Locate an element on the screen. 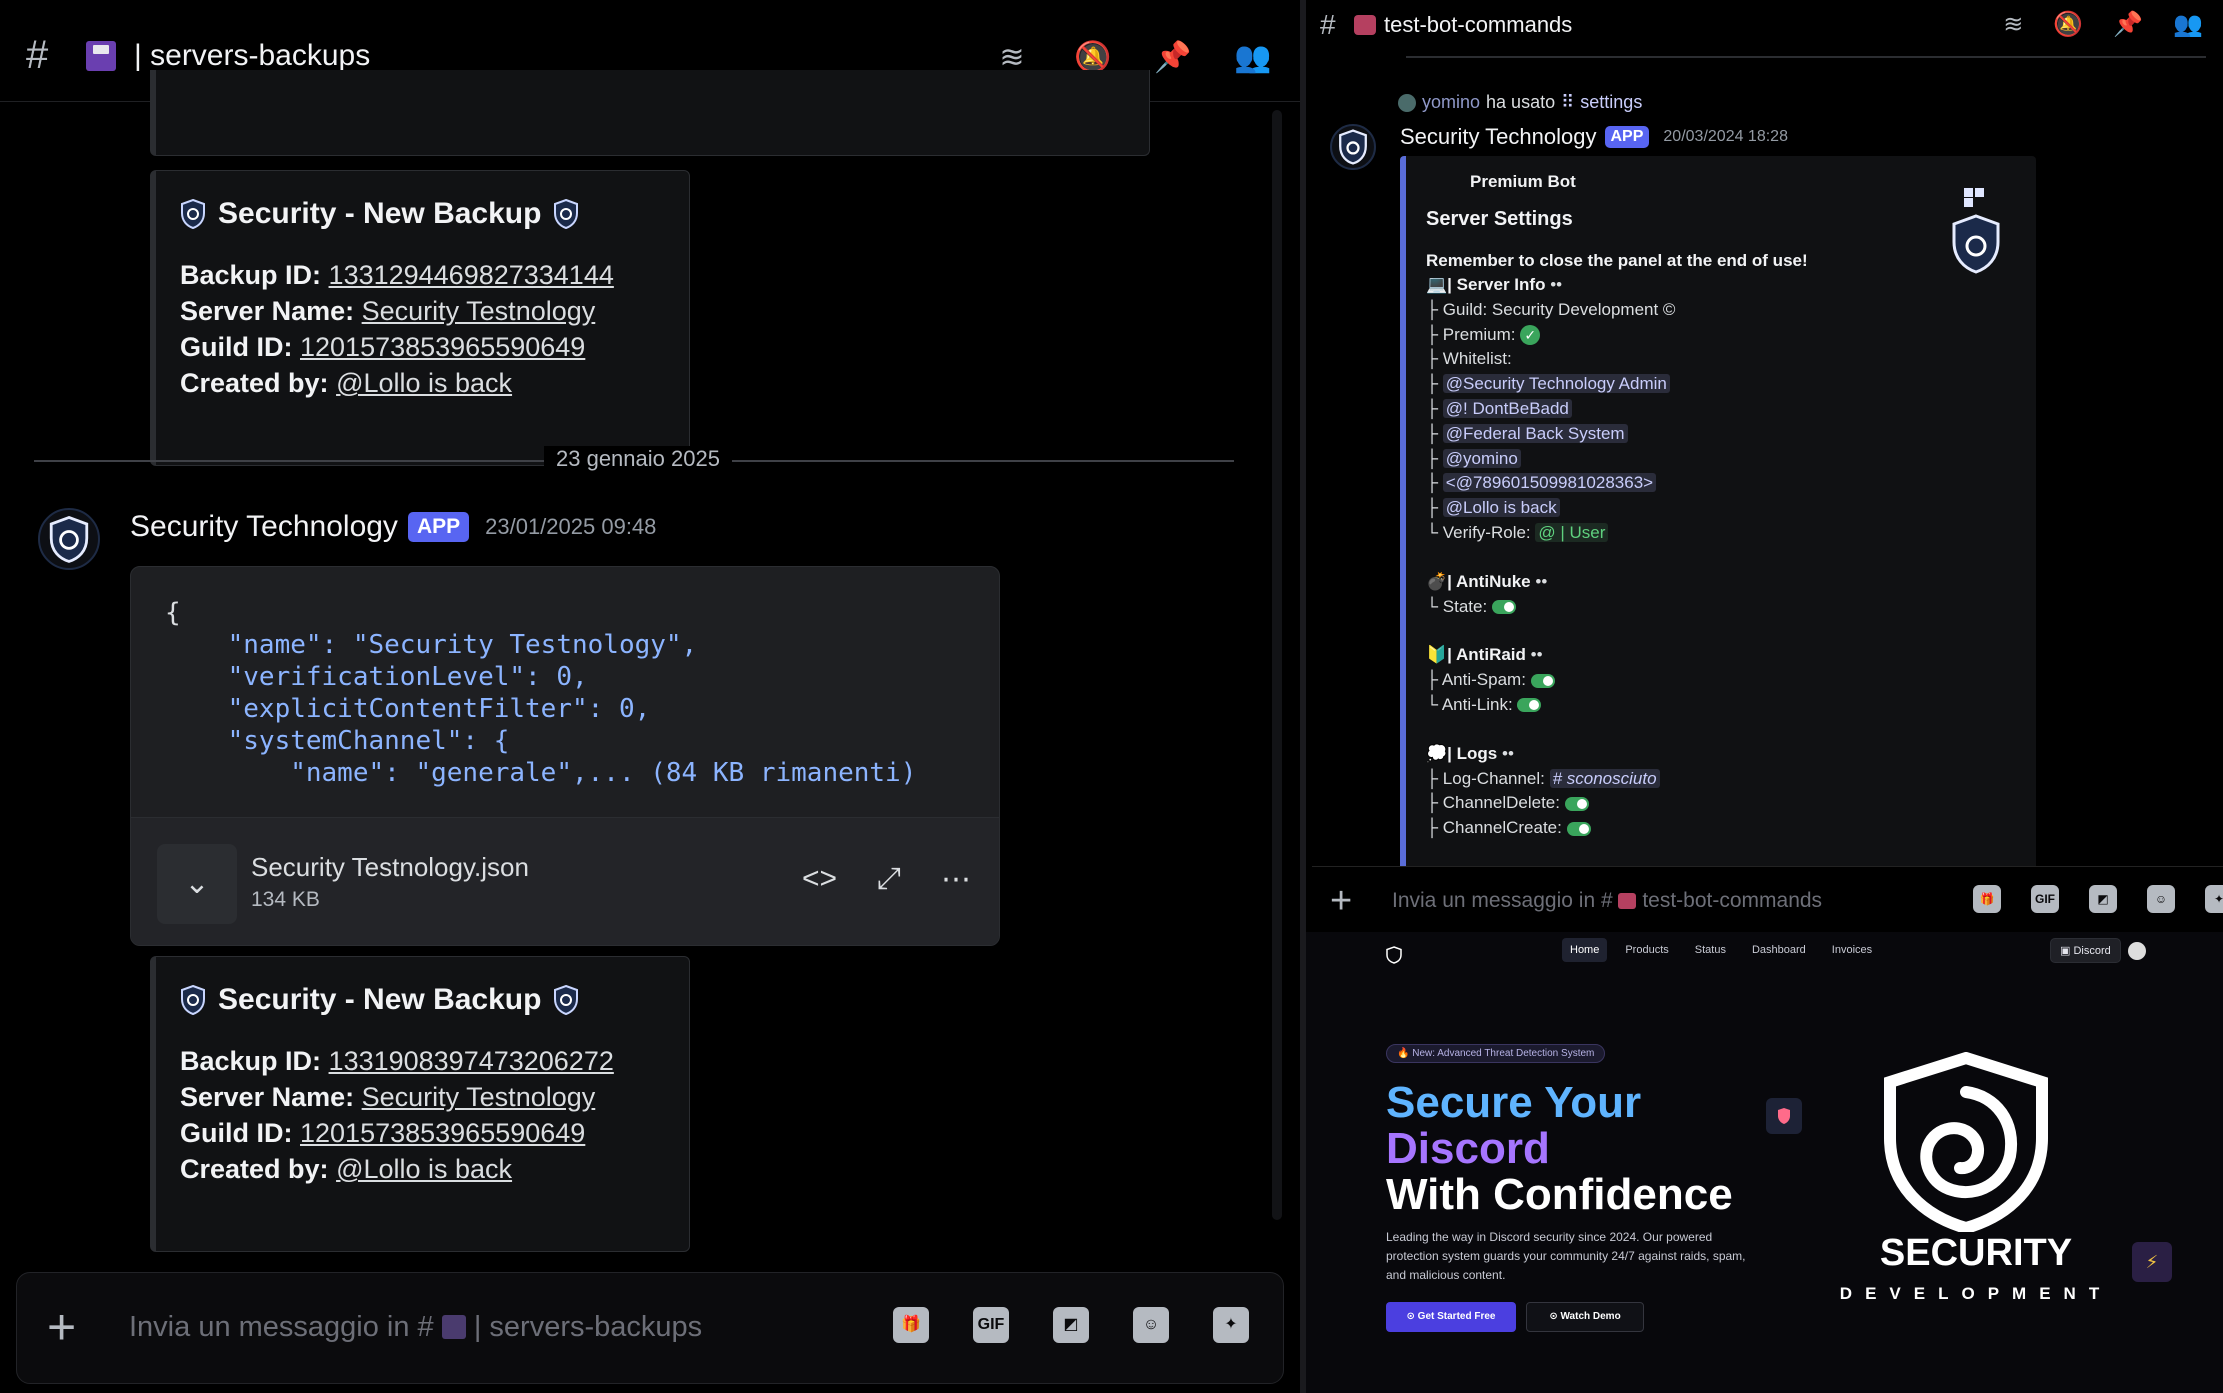 The height and width of the screenshot is (1393, 2223). announcement-badge: 🔥 New: Advanced Threat Detection System is located at coordinates (1496, 1053).